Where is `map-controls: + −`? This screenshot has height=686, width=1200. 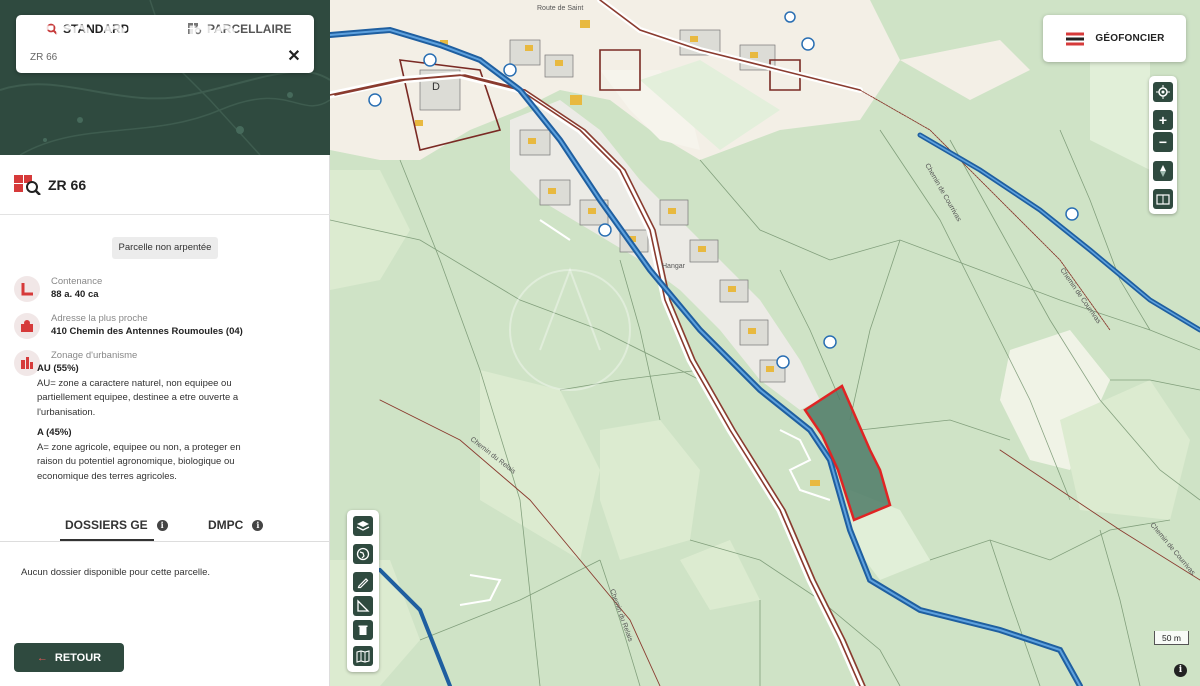 map-controls: + − is located at coordinates (1163, 145).